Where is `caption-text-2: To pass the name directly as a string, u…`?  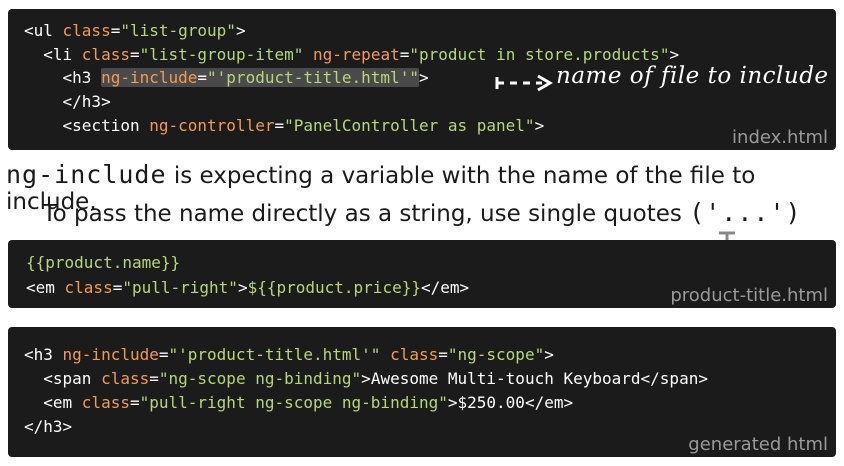 caption-text-2: To pass the name directly as a string, u… is located at coordinates (366, 214).